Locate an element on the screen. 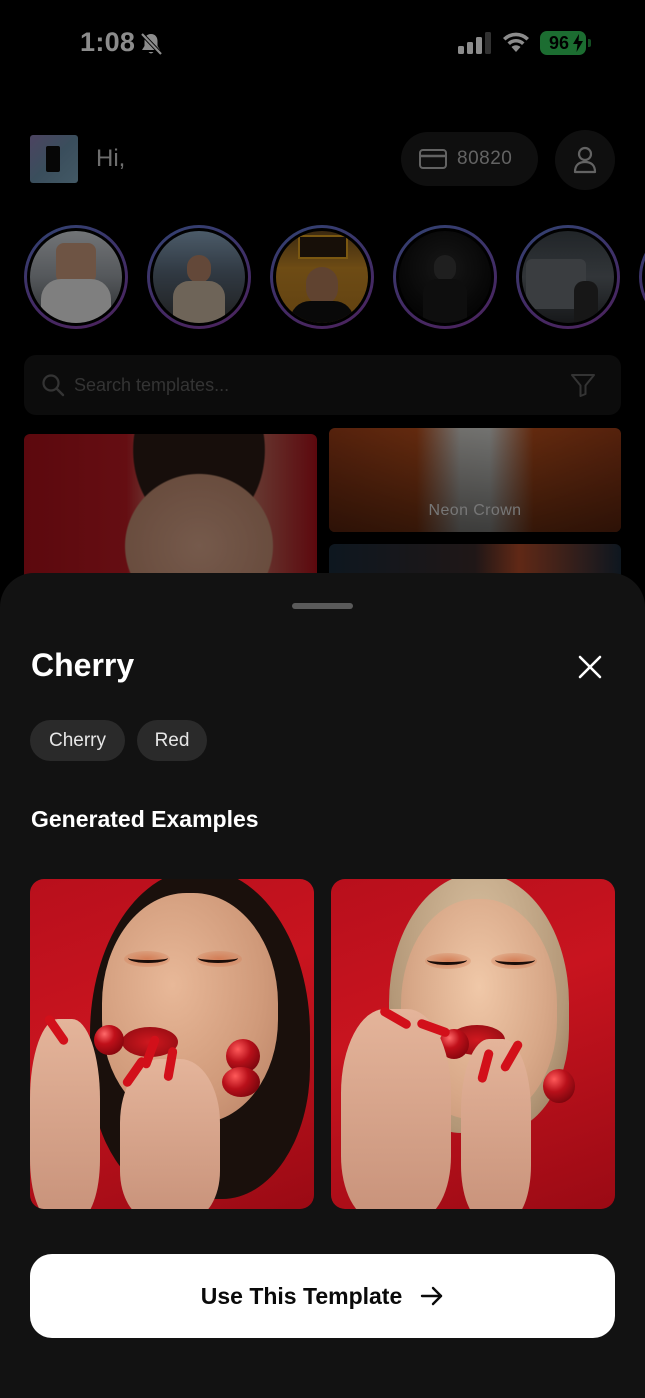  tag-chip: Red is located at coordinates (172, 740).